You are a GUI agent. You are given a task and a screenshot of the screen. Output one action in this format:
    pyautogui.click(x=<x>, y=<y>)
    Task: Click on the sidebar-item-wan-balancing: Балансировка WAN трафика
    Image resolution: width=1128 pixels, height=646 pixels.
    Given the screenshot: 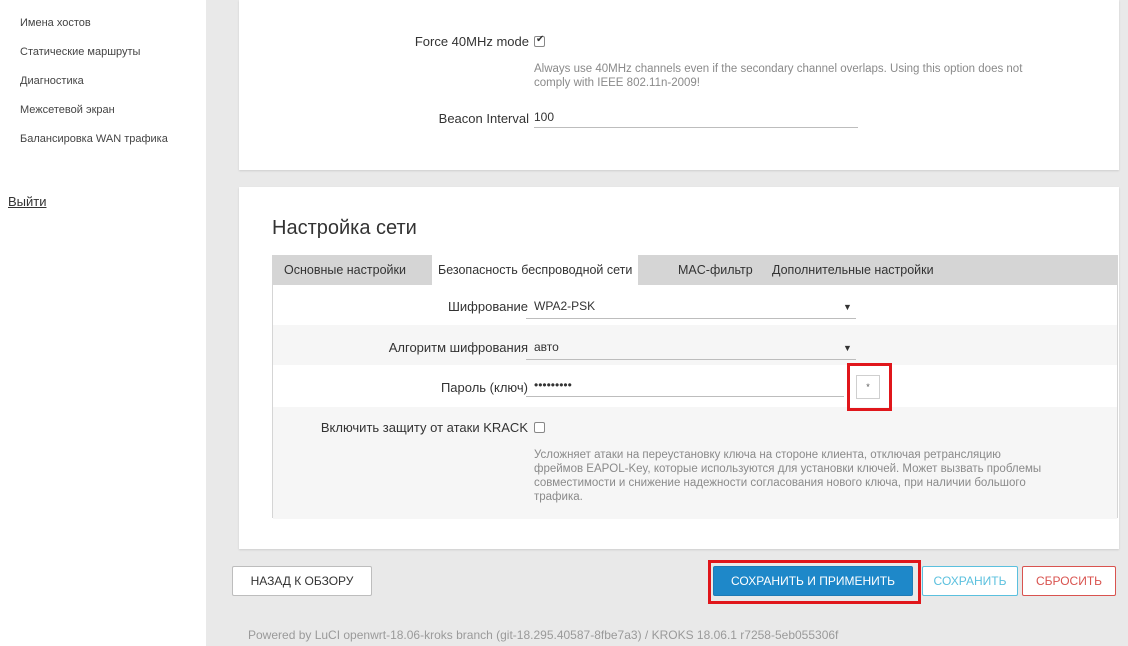 What is the action you would take?
    pyautogui.click(x=94, y=139)
    